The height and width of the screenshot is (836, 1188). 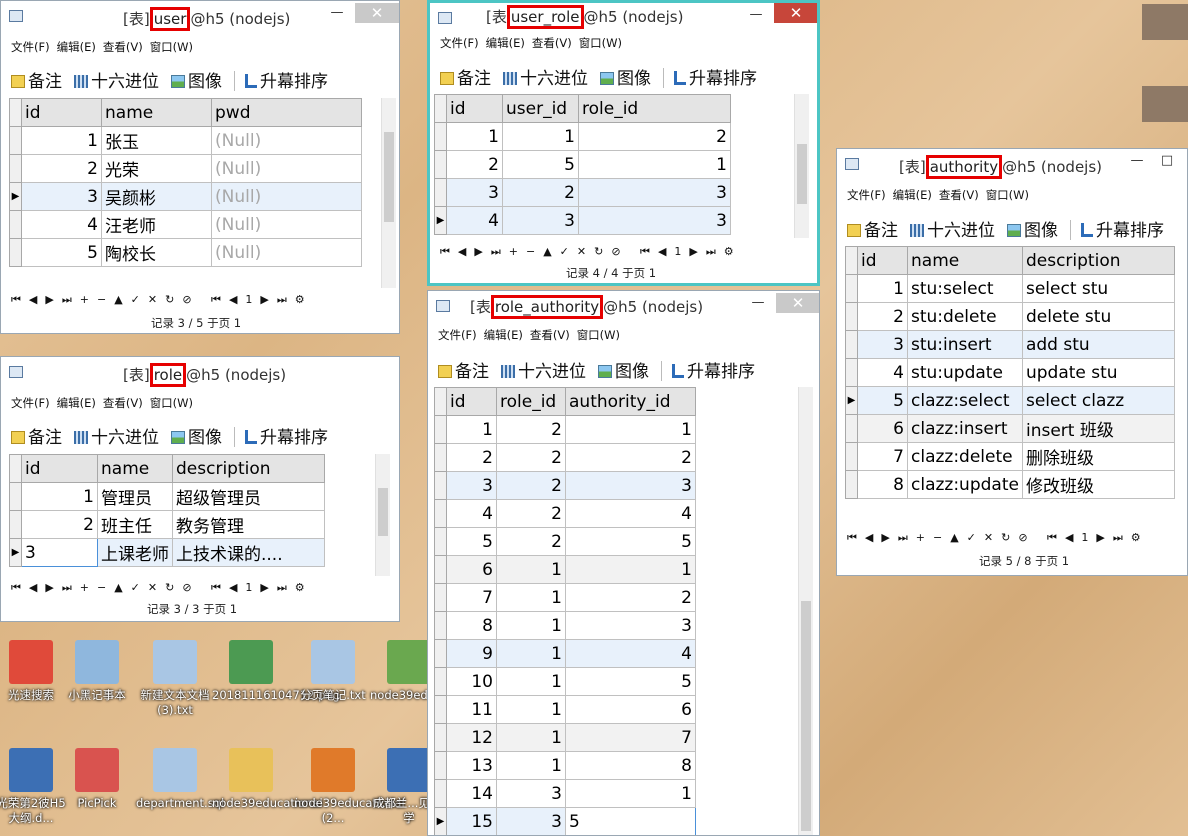 What do you see at coordinates (1098, 316) in the screenshot?
I see `cell-description: delete stu` at bounding box center [1098, 316].